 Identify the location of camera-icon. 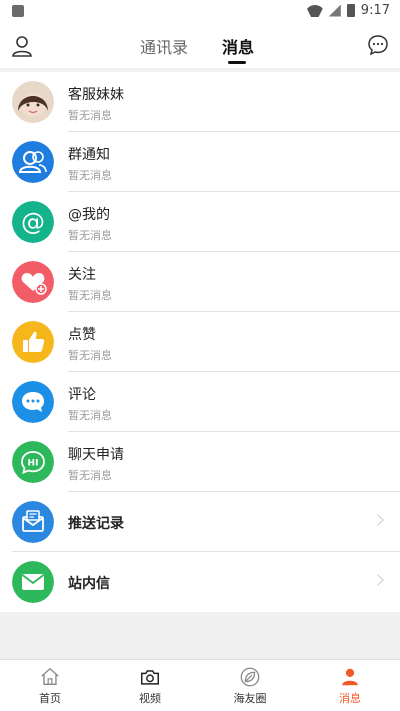
(150, 677).